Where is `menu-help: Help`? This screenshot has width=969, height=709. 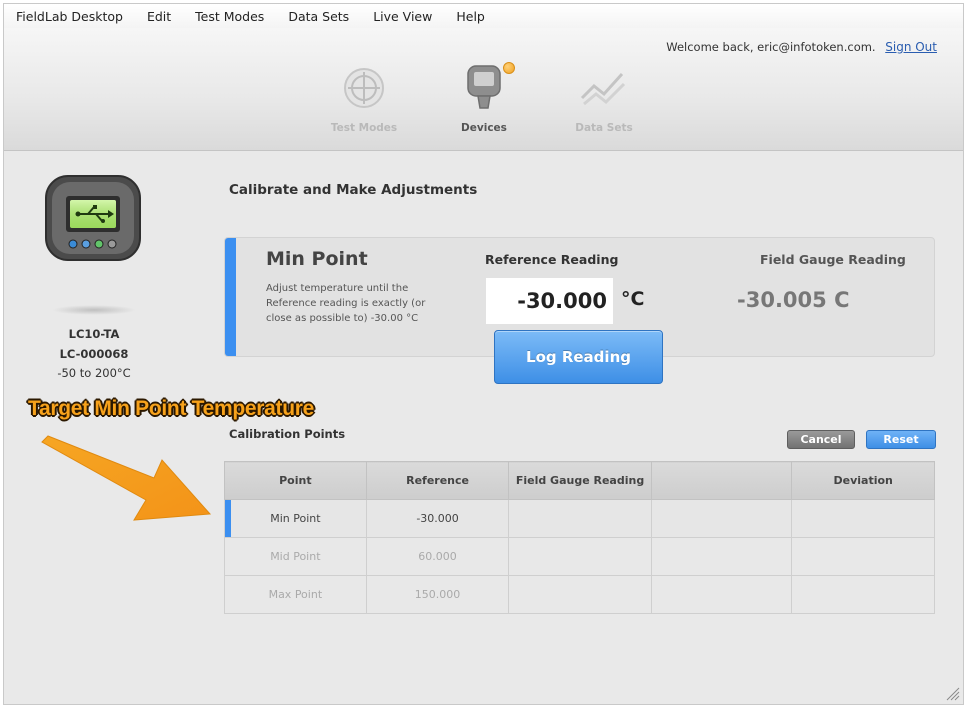 menu-help: Help is located at coordinates (470, 16).